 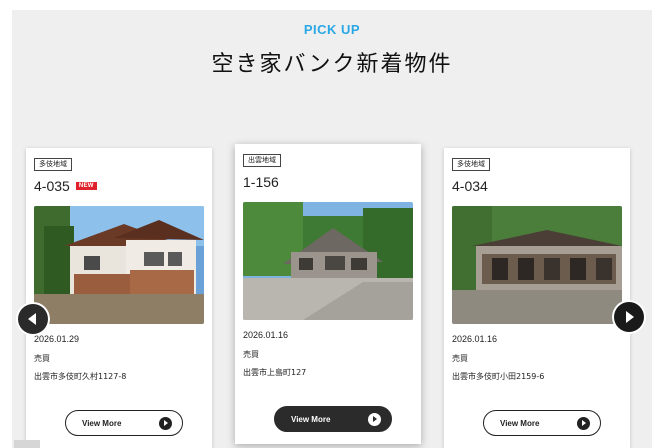 What do you see at coordinates (52, 186) in the screenshot?
I see `property-id-text: 4-035` at bounding box center [52, 186].